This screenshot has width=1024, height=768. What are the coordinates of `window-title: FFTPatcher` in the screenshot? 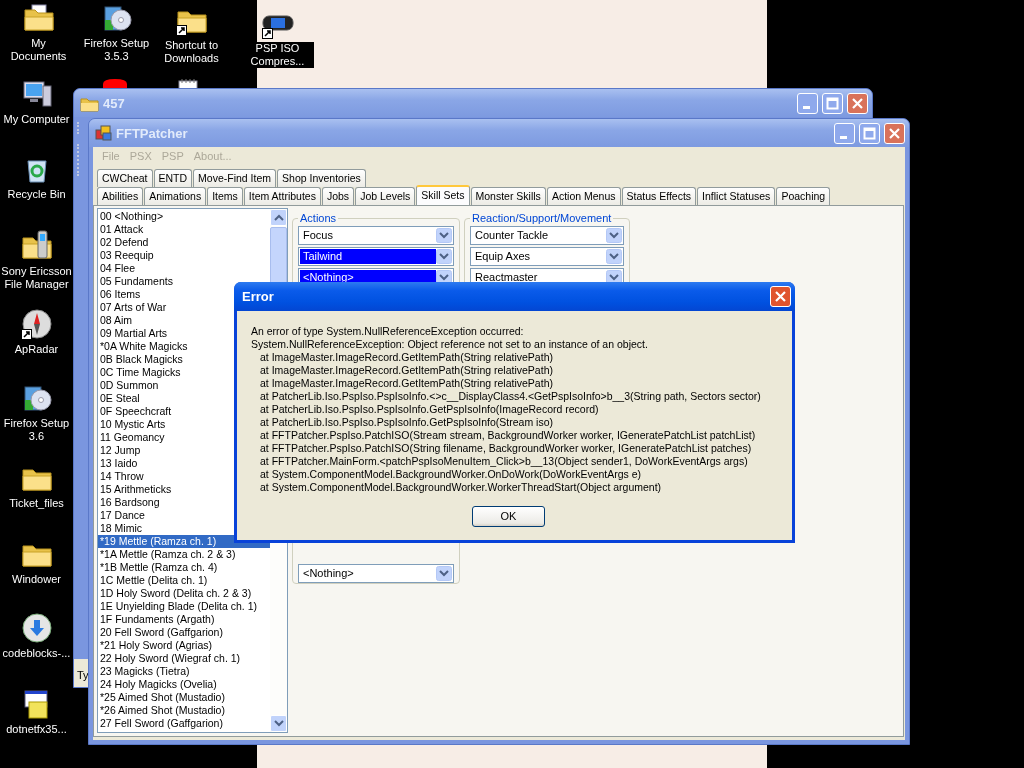 It's located at (152, 133).